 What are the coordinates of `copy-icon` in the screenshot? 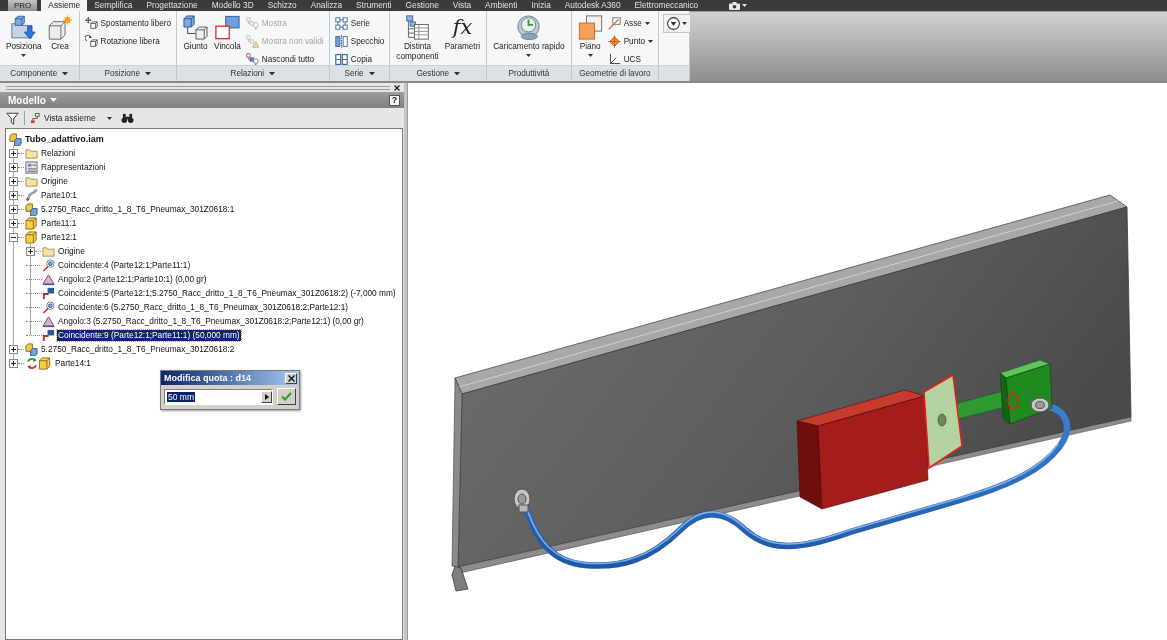 It's located at (341, 59).